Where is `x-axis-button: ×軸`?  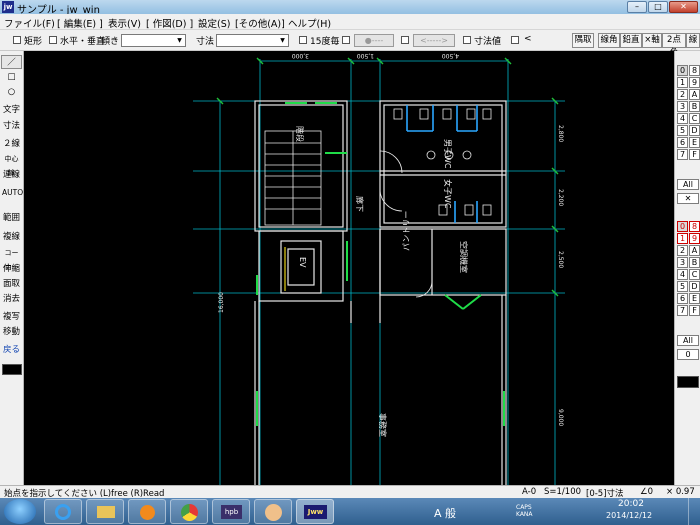 x-axis-button: ×軸 is located at coordinates (652, 40).